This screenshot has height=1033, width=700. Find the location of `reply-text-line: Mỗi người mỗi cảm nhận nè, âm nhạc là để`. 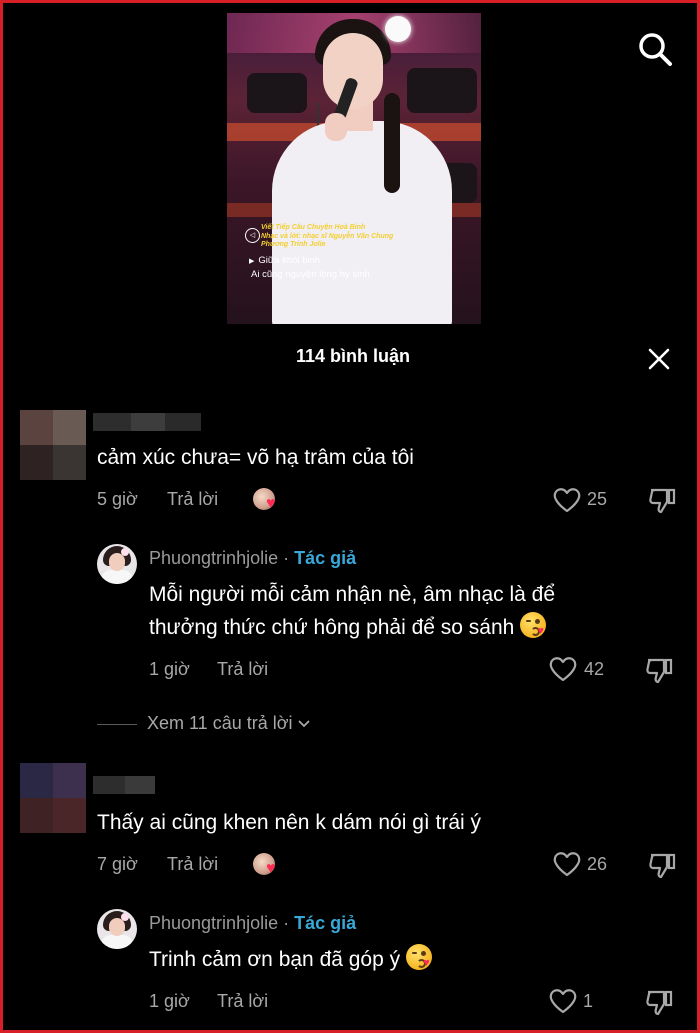

reply-text-line: Mỗi người mỗi cảm nhận nè, âm nhạc là để is located at coordinates (352, 594).